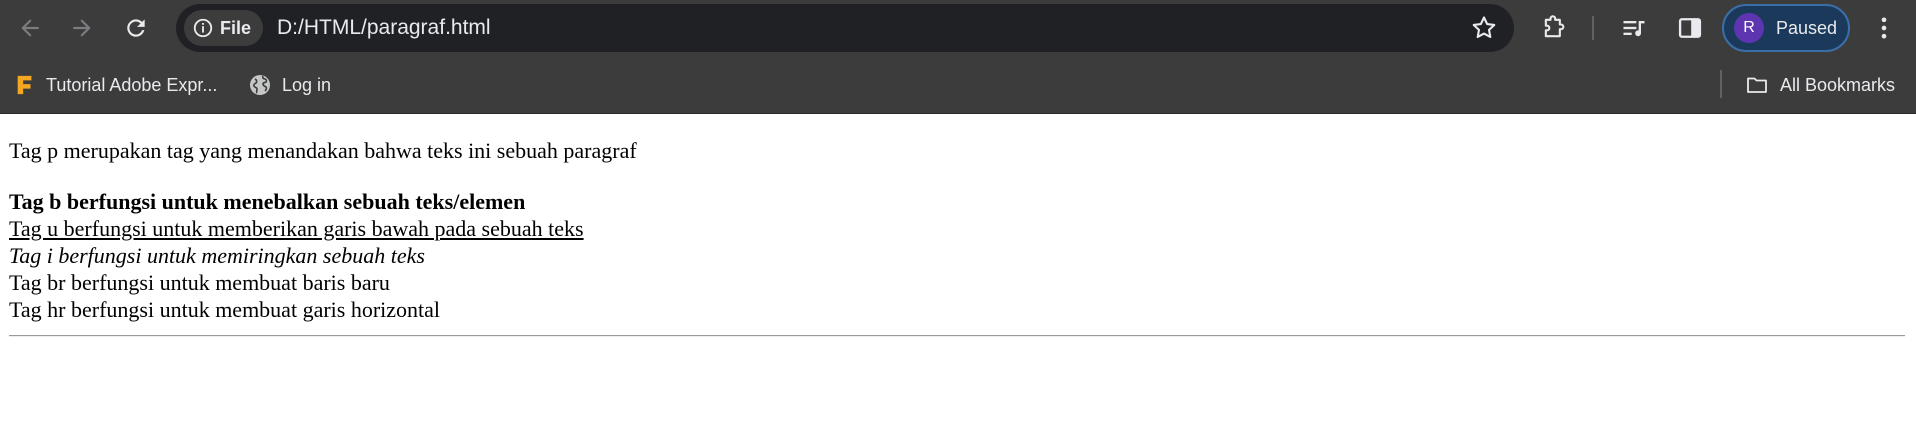  Describe the element at coordinates (260, 85) in the screenshot. I see `globe-icon` at that location.